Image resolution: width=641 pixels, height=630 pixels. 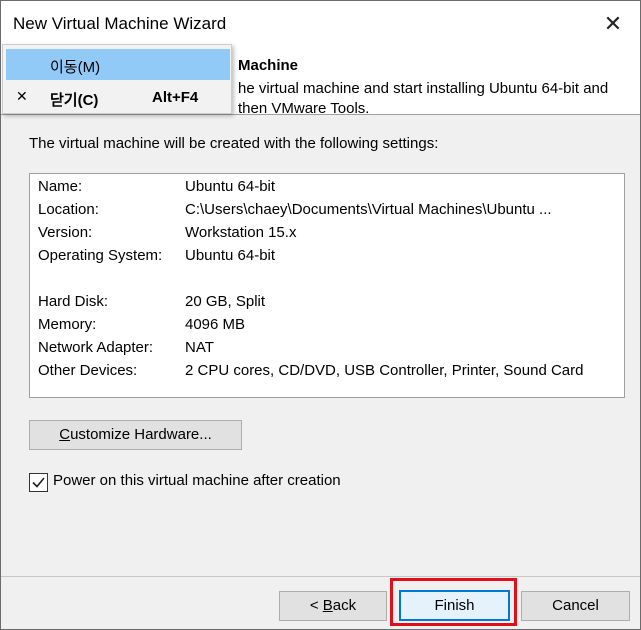 I want to click on footer-divider, so click(x=320, y=576).